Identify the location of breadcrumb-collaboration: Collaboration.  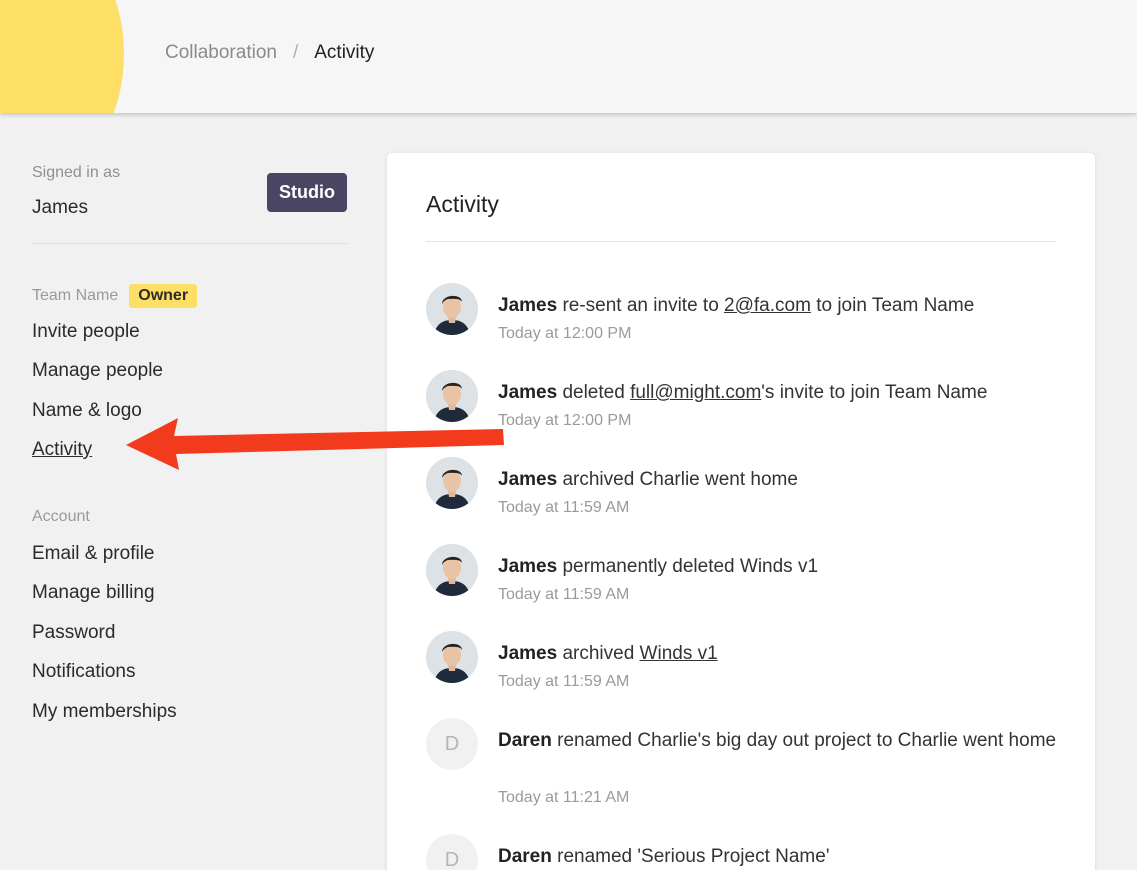
(221, 53).